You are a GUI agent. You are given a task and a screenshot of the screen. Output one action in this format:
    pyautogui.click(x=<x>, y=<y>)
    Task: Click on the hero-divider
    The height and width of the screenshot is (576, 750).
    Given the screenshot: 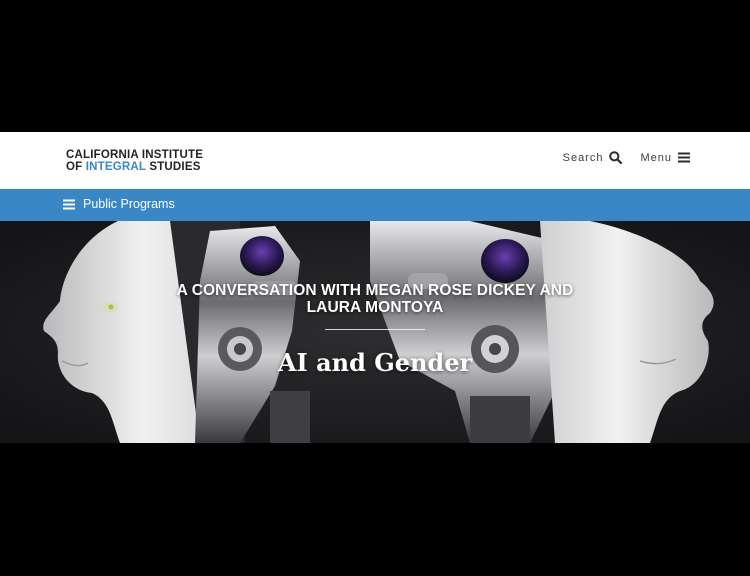 What is the action you would take?
    pyautogui.click(x=375, y=329)
    